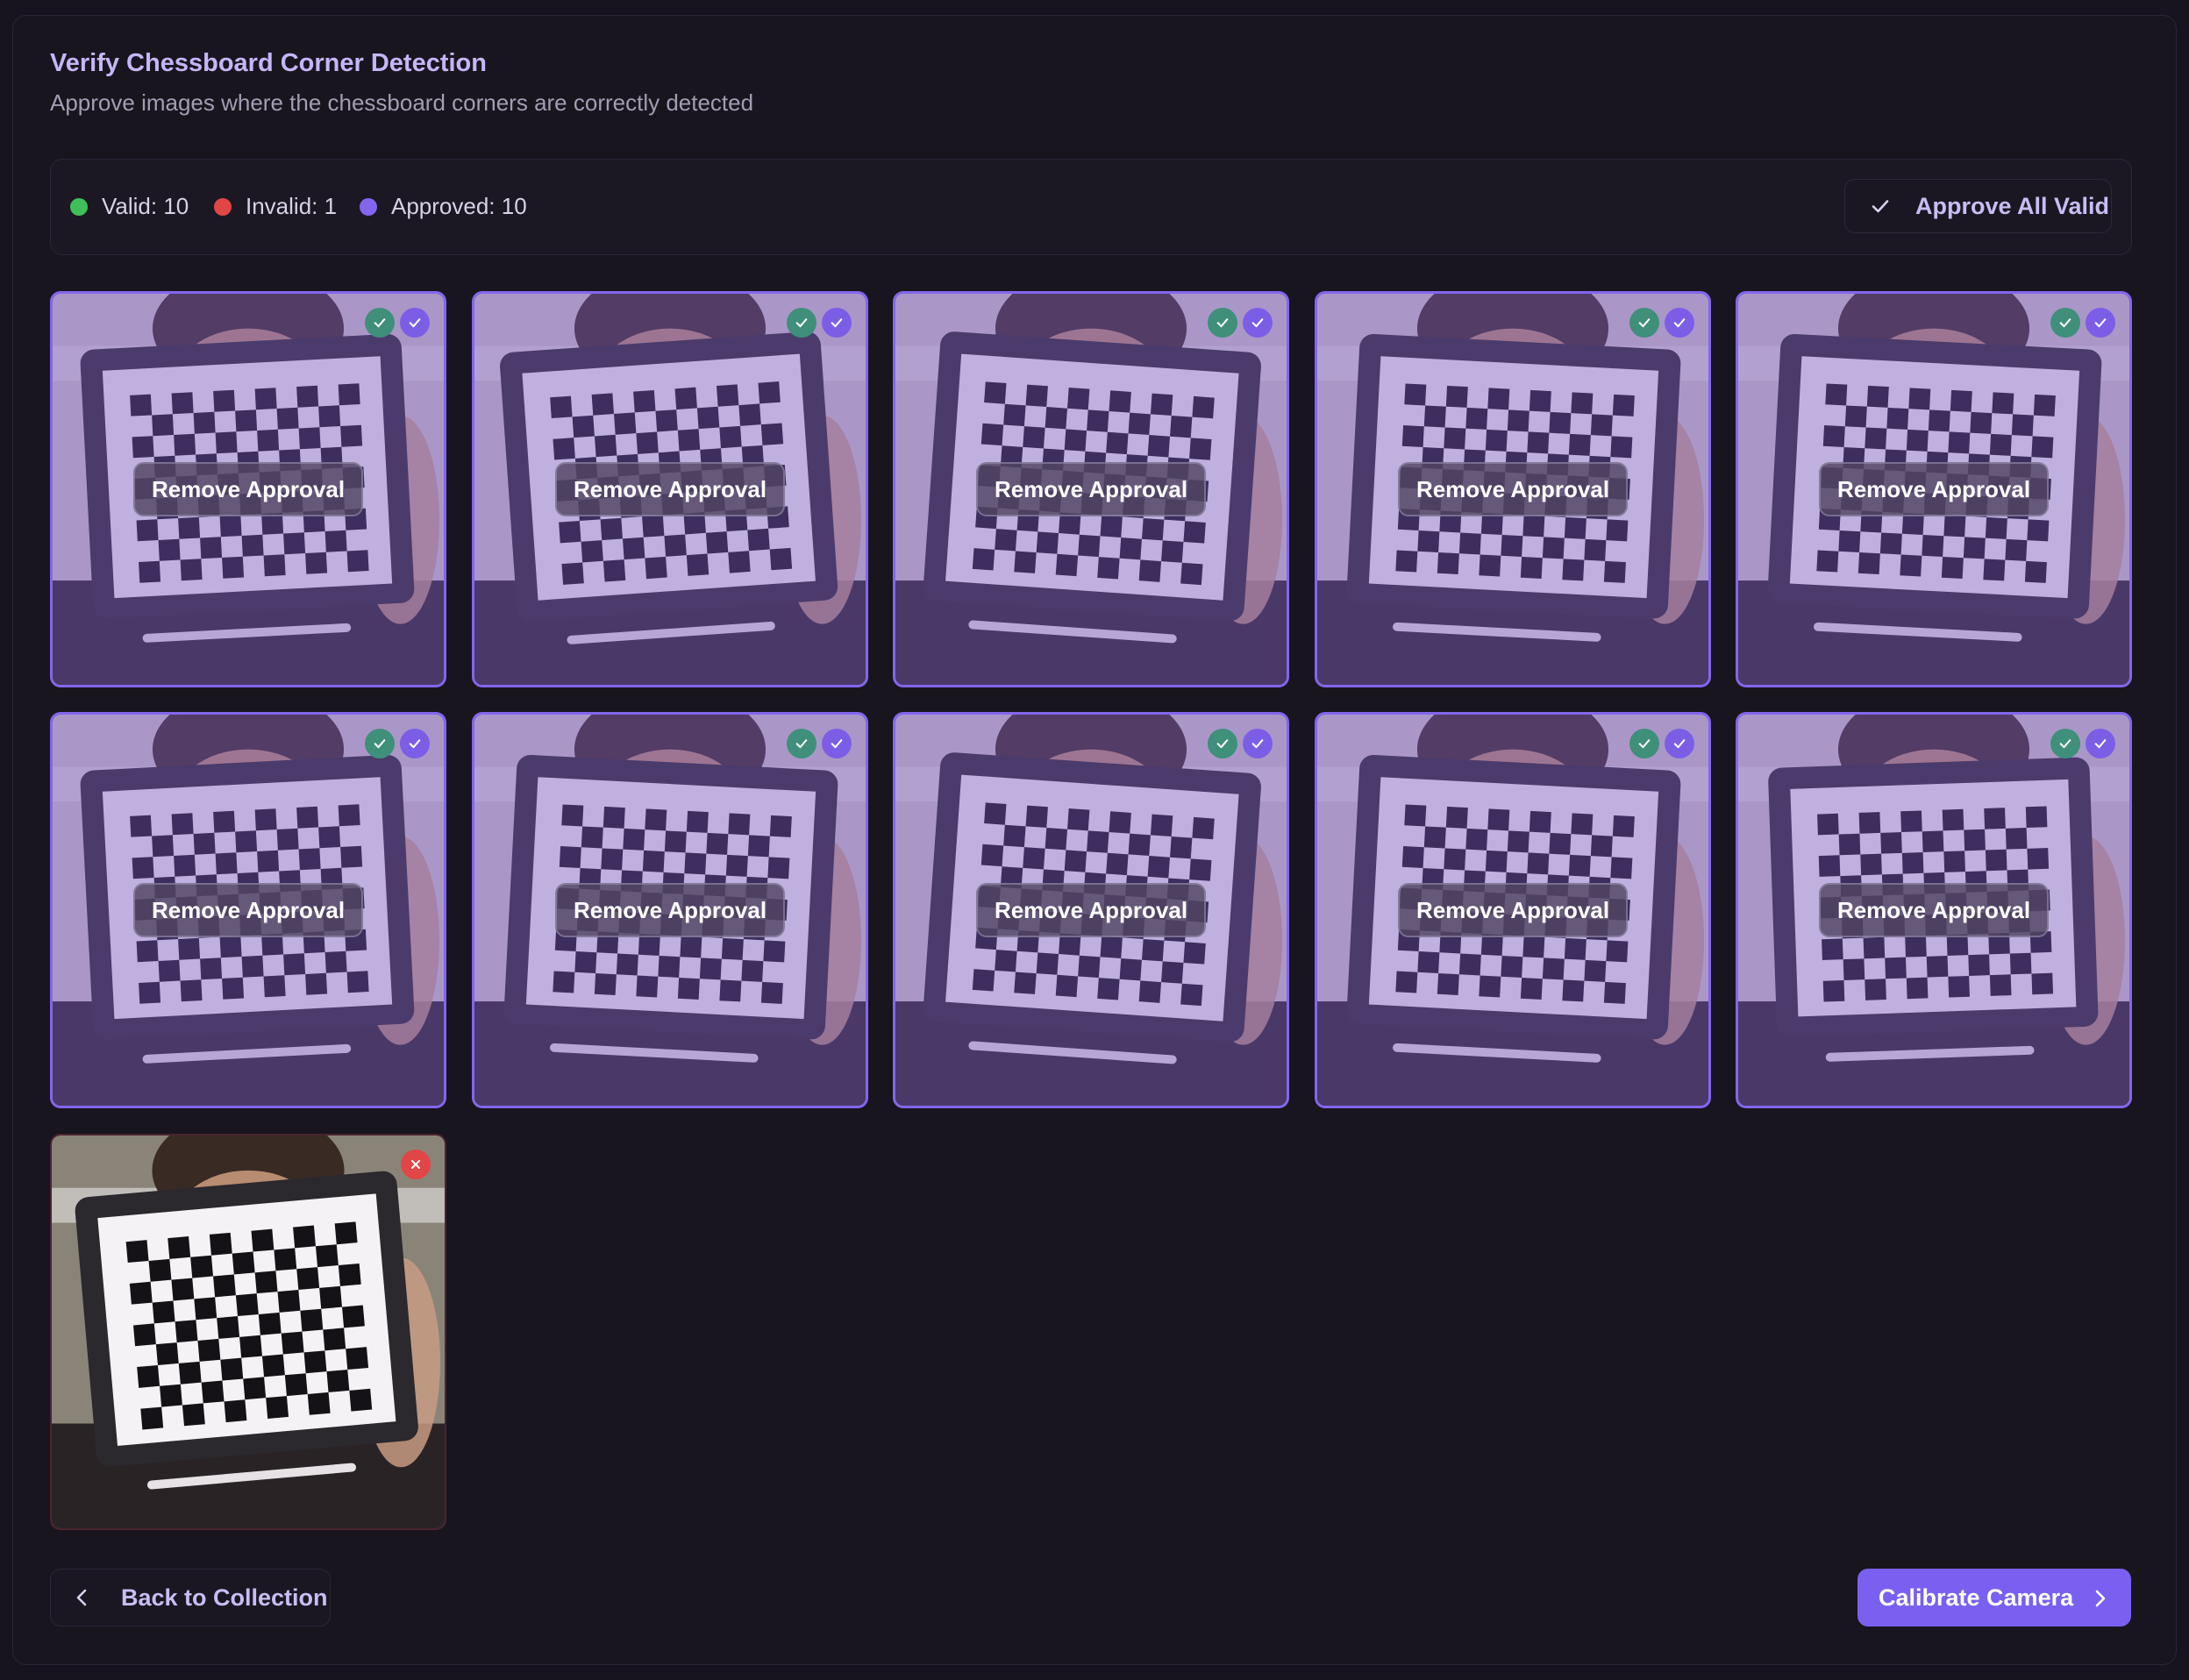 The width and height of the screenshot is (2189, 1680). What do you see at coordinates (2012, 205) in the screenshot?
I see `approve-all-label: Approve All Valid` at bounding box center [2012, 205].